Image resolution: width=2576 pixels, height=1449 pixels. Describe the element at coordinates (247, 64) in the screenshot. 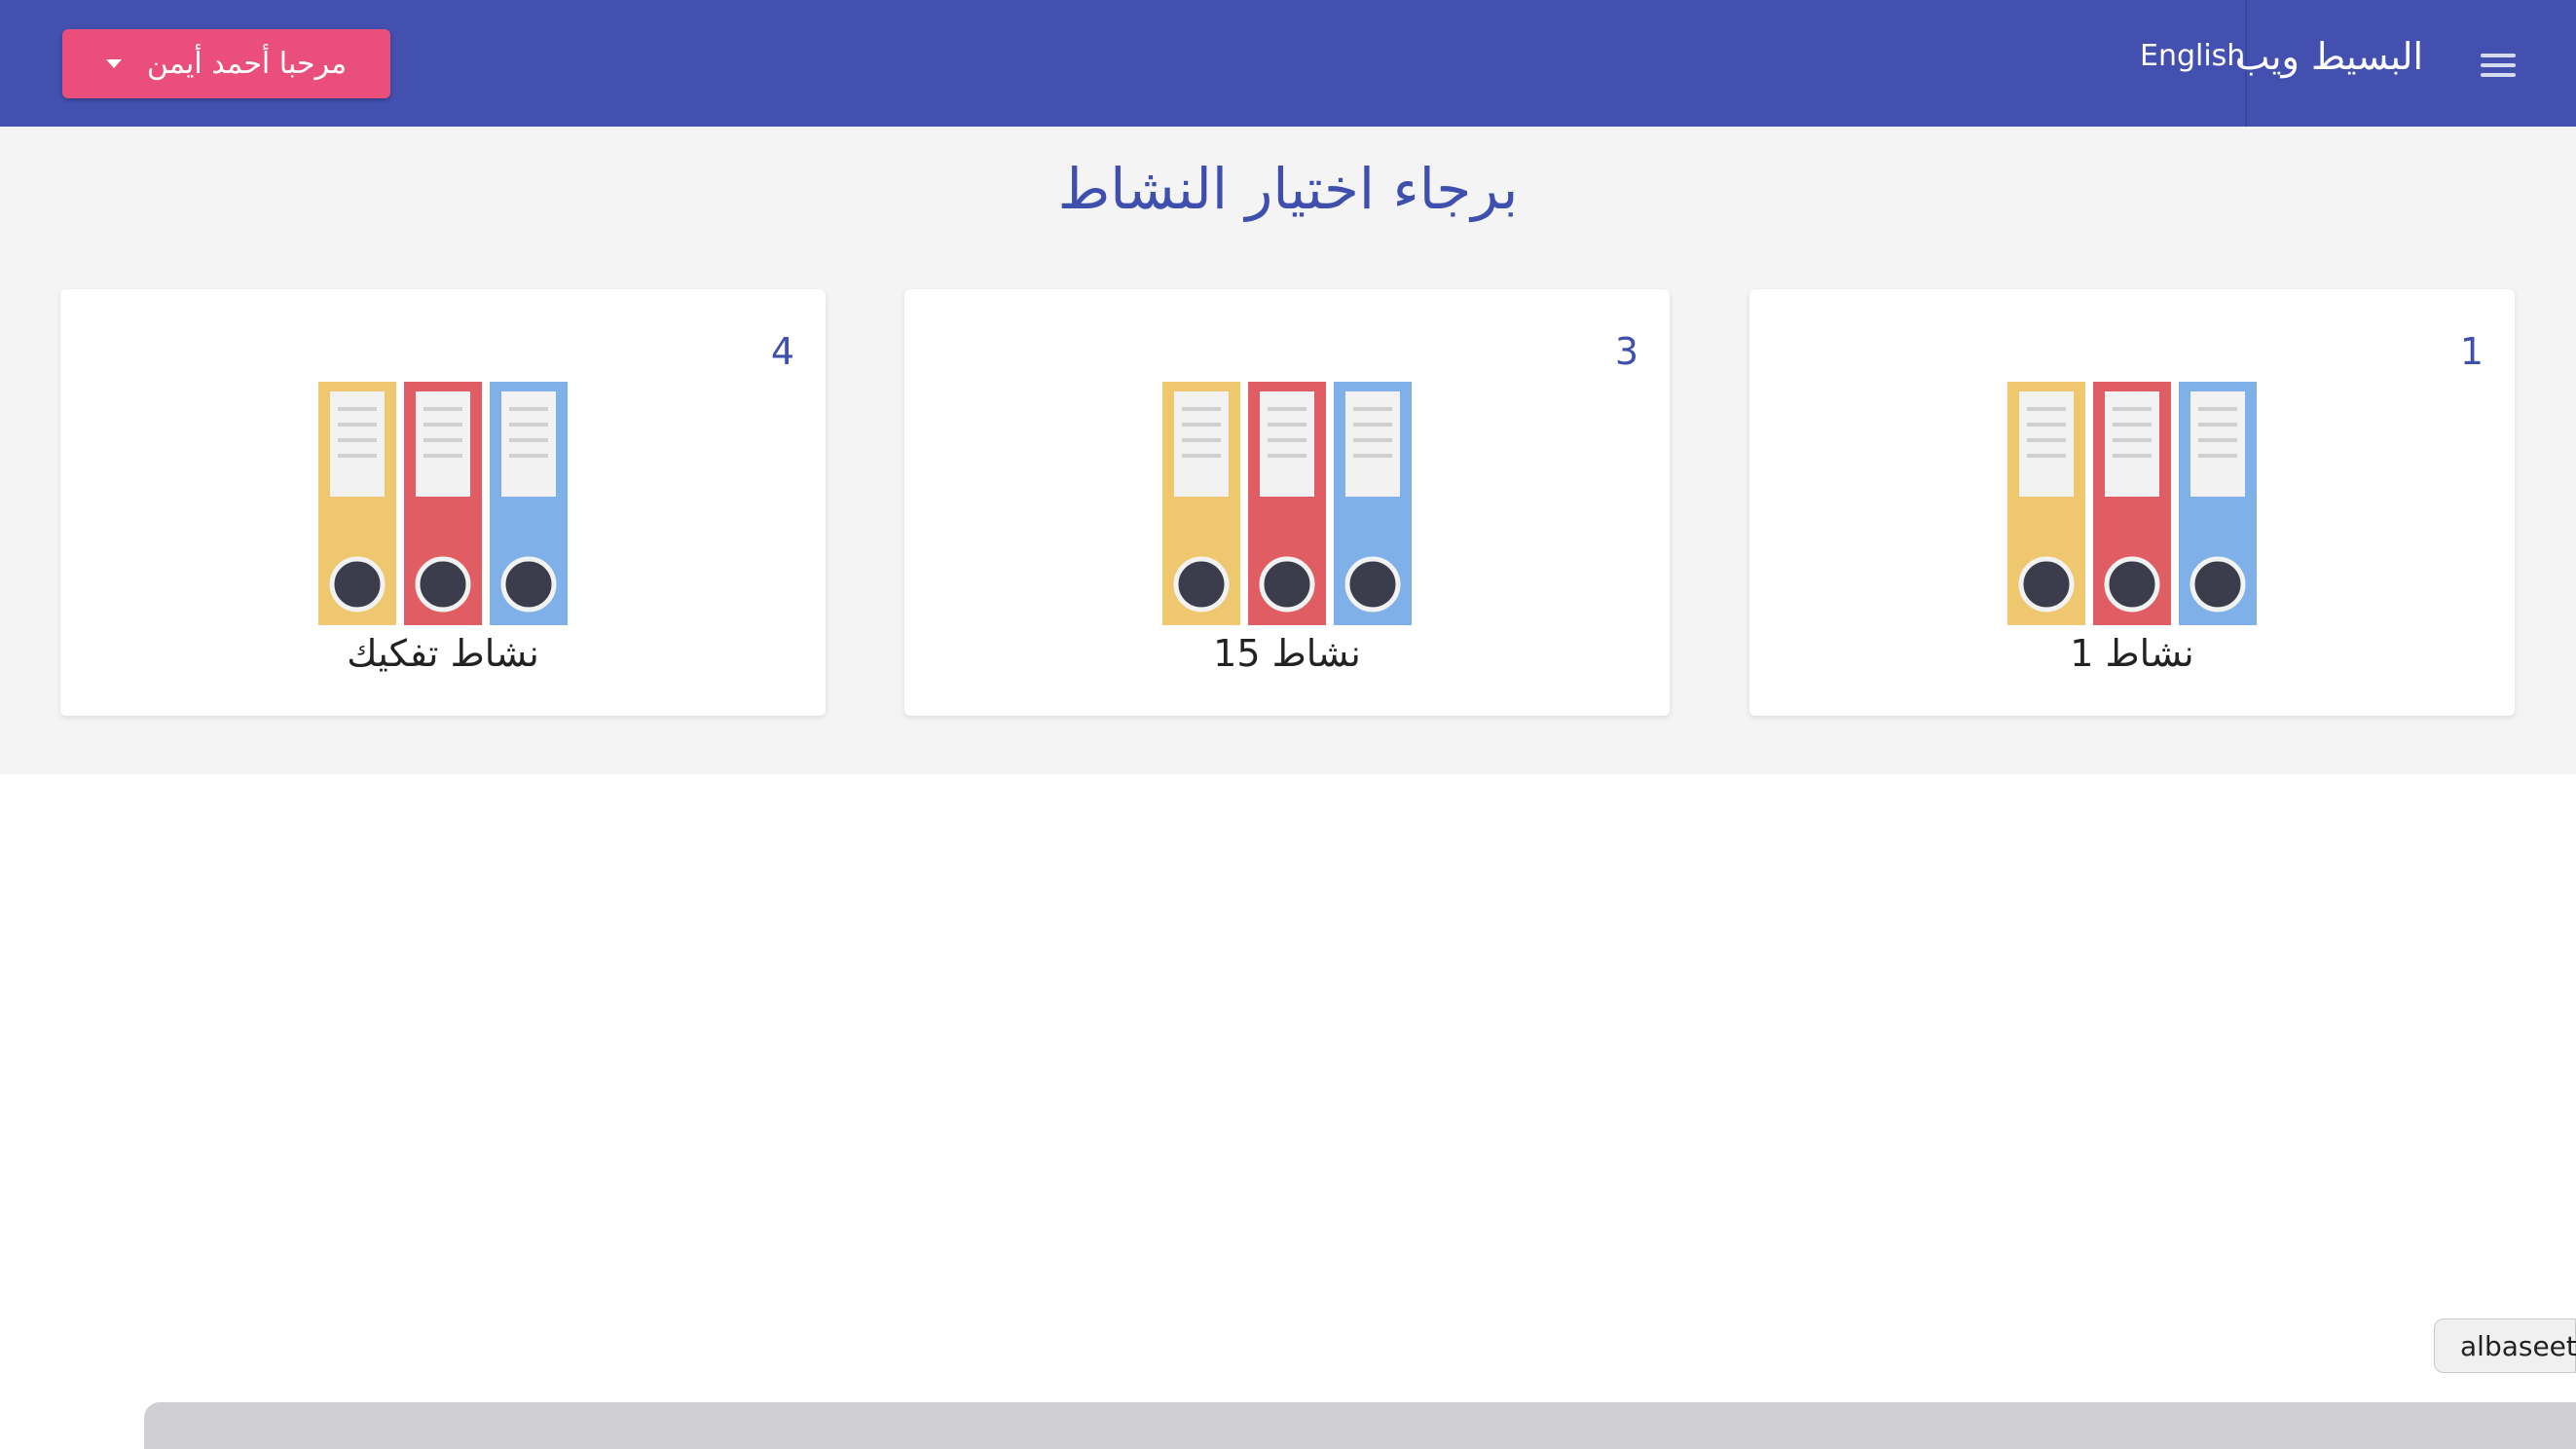

I see `user-greeting: مرحبا أحمد أيمن` at that location.